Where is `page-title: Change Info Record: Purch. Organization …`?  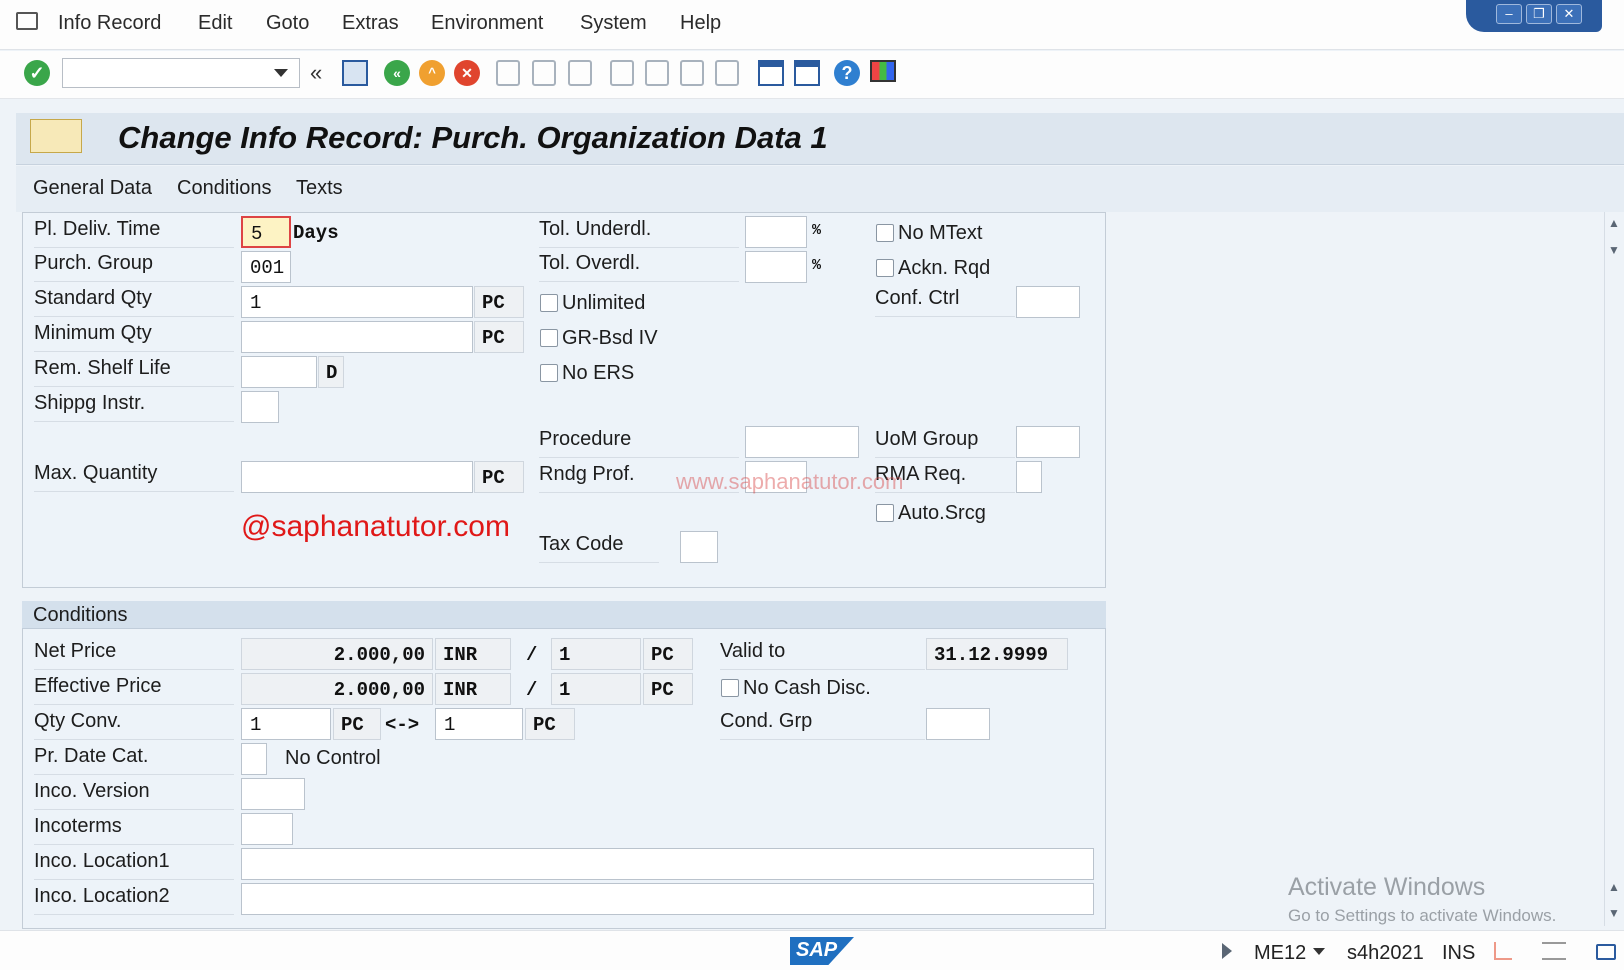
page-title: Change Info Record: Purch. Organization … is located at coordinates (473, 137).